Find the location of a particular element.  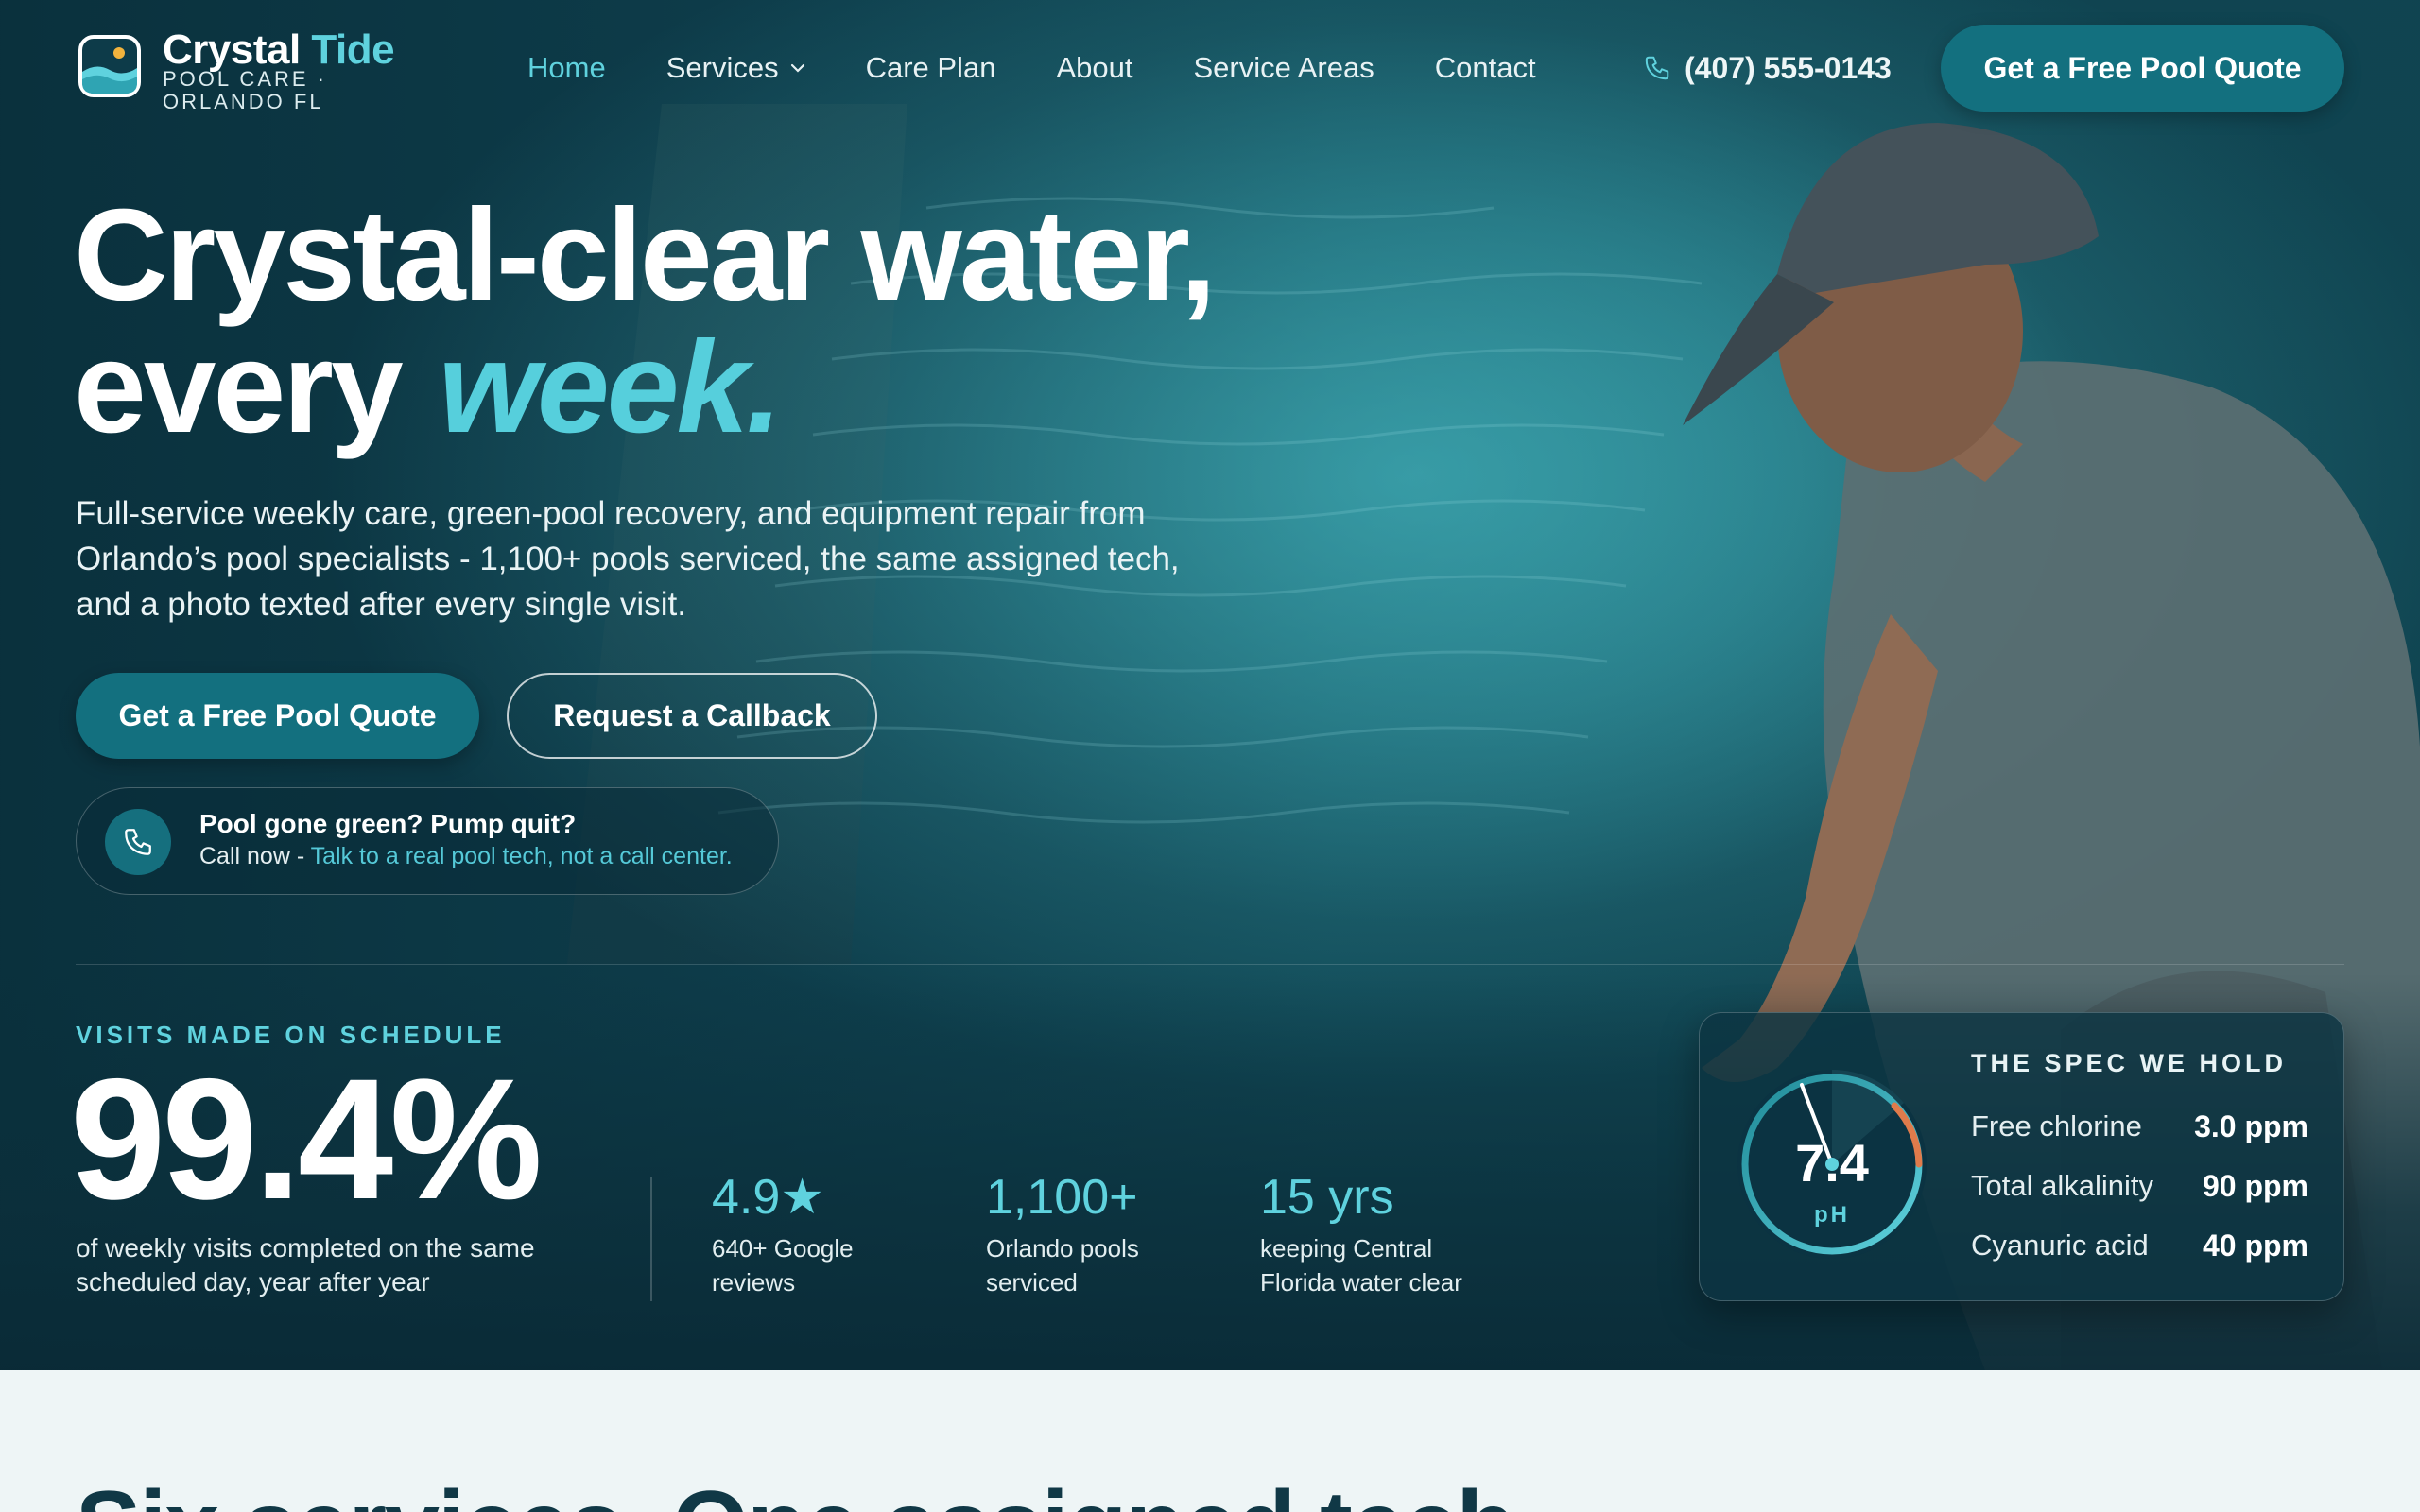

brand-logo: Crystal Tide POOL CARE · ORLANDO FL is located at coordinates (265, 67).